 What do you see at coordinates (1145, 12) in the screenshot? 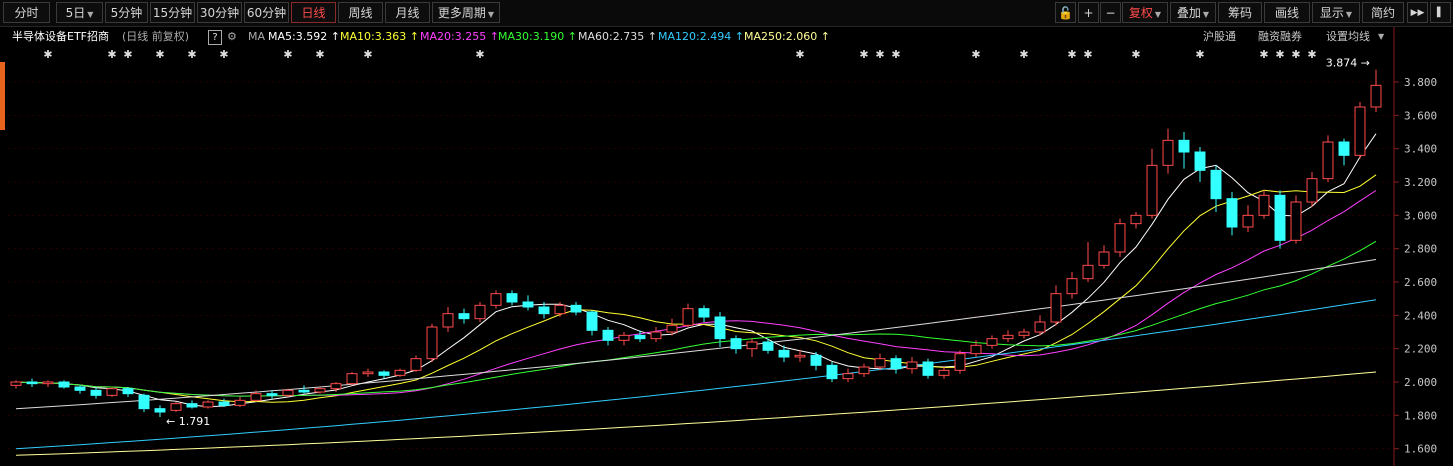
I see `toolbar-button-0: 复权 ▼` at bounding box center [1145, 12].